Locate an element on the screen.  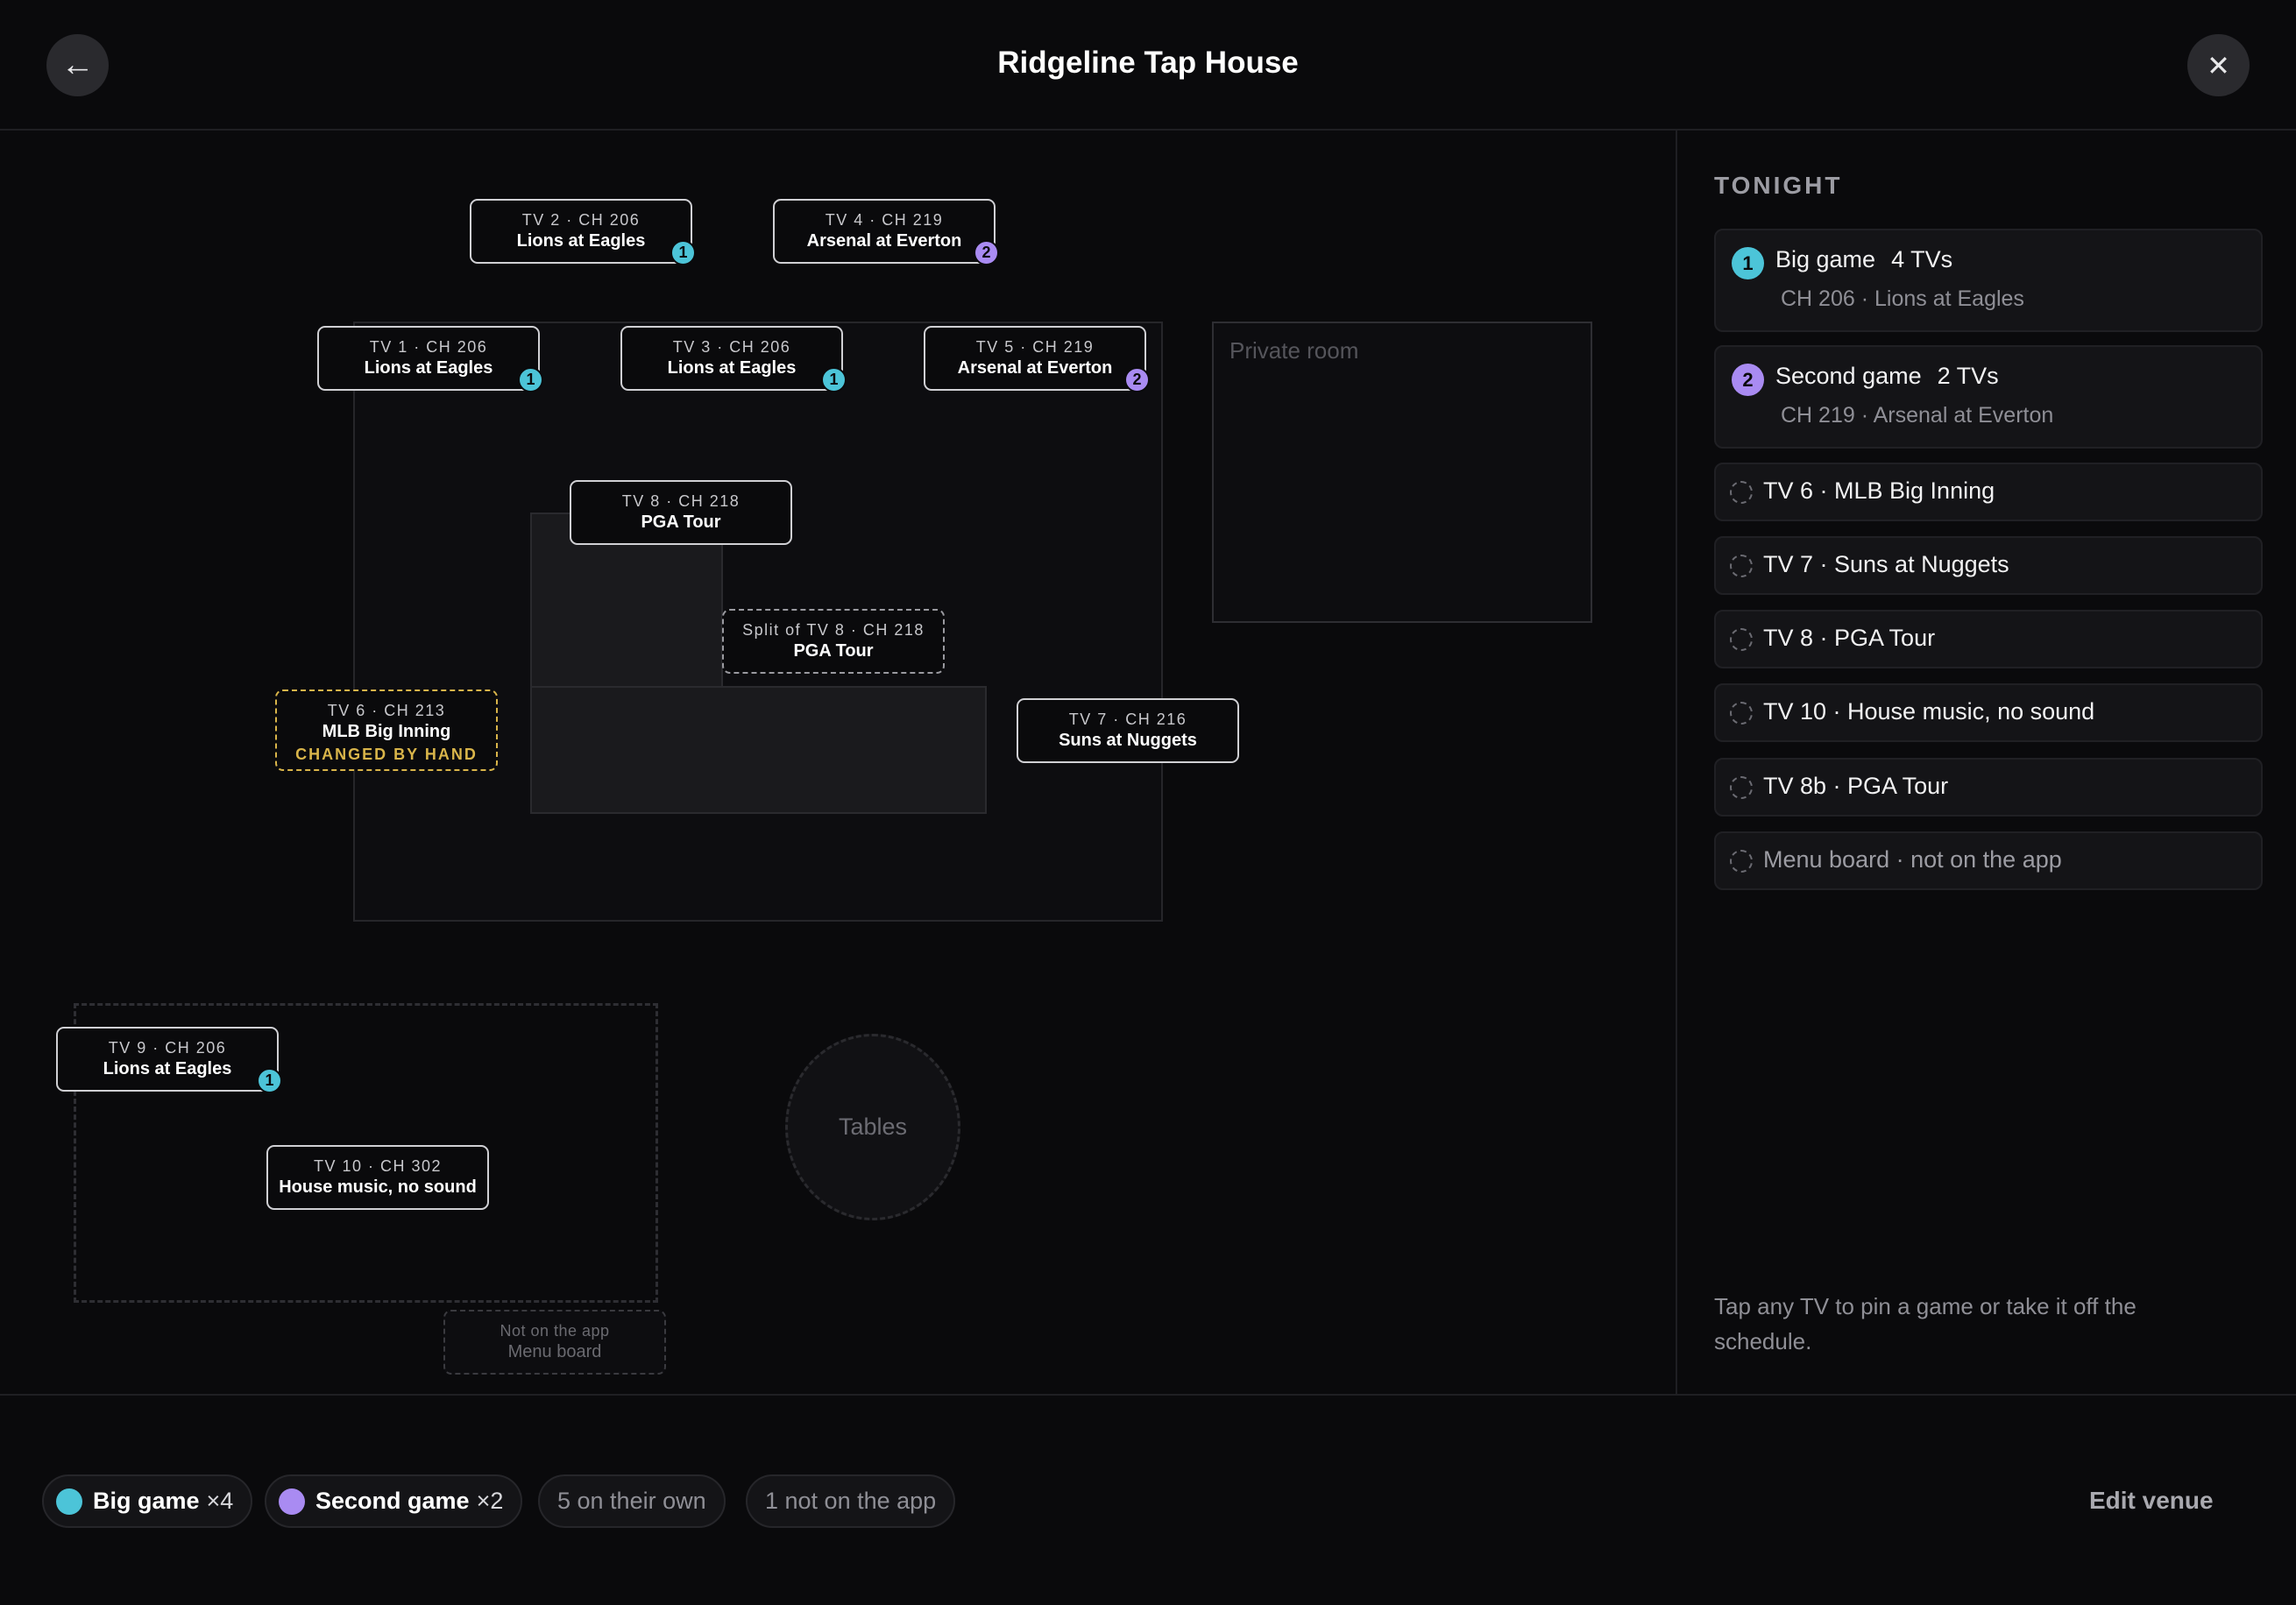
group-2-count: 2 TVs is located at coordinates (1968, 376).